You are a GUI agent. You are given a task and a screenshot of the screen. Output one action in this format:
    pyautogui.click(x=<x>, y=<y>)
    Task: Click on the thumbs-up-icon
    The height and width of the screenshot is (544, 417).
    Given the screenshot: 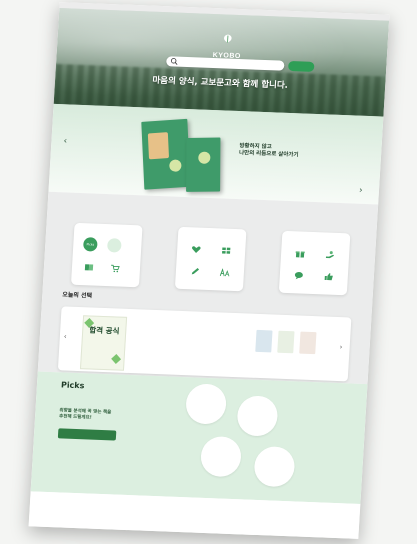 What is the action you would take?
    pyautogui.click(x=329, y=276)
    